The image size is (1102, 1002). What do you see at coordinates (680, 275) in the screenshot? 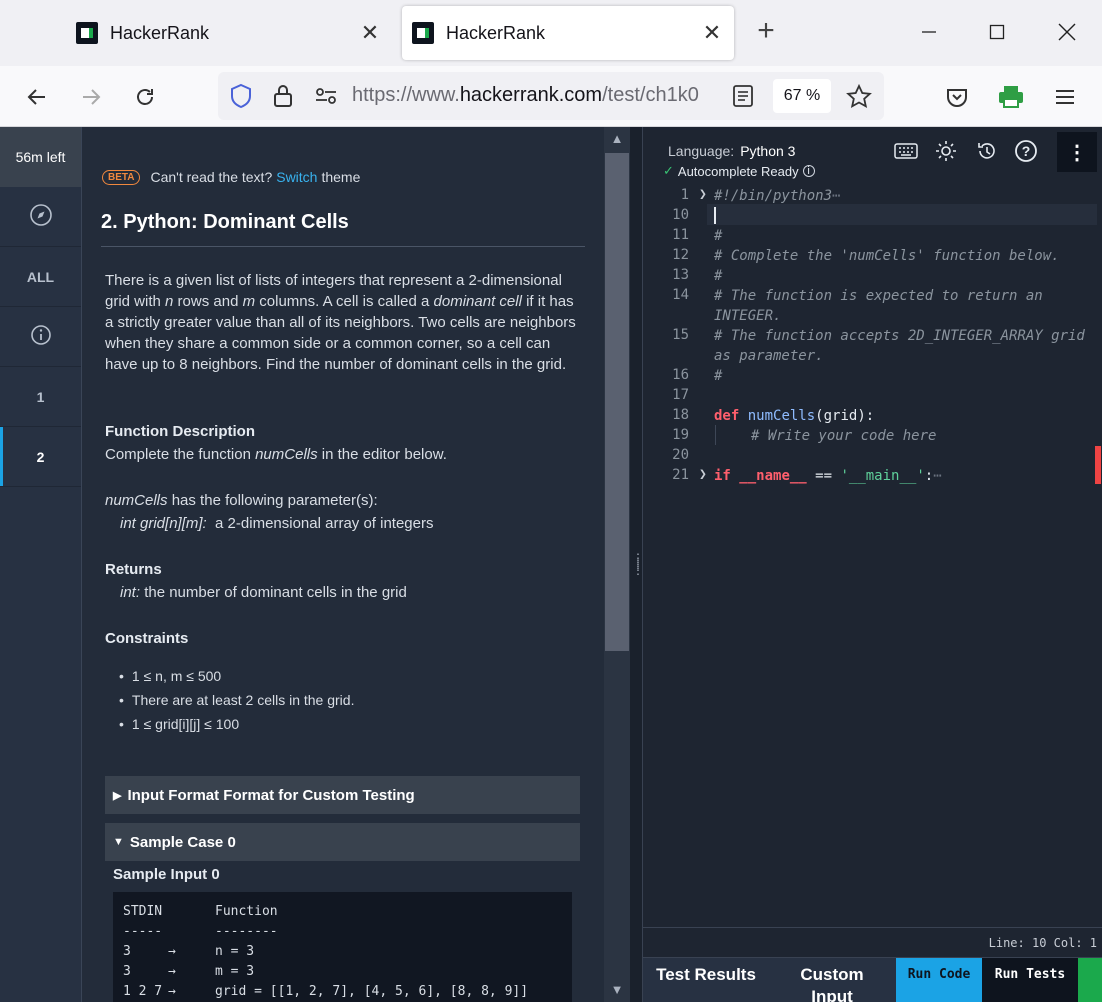
I see `line-number: 13` at bounding box center [680, 275].